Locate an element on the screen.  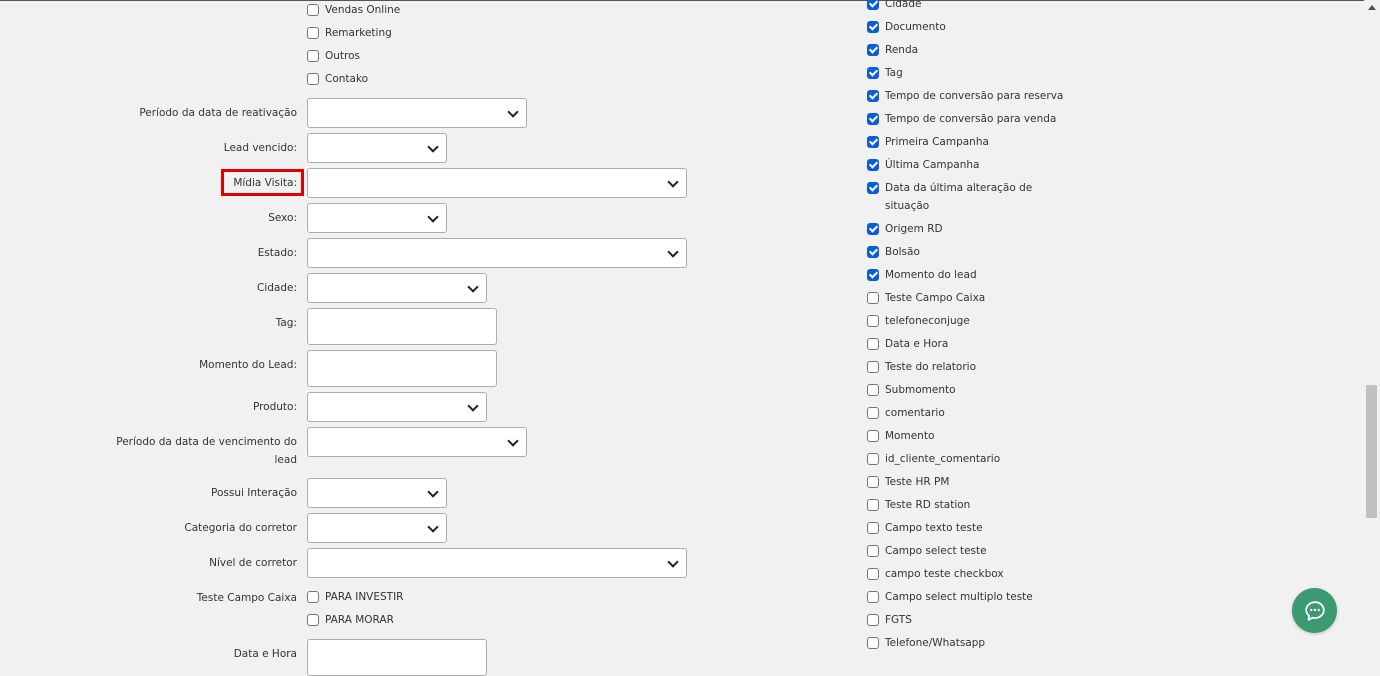
column-option-label: Campo texto teste is located at coordinates (934, 528).